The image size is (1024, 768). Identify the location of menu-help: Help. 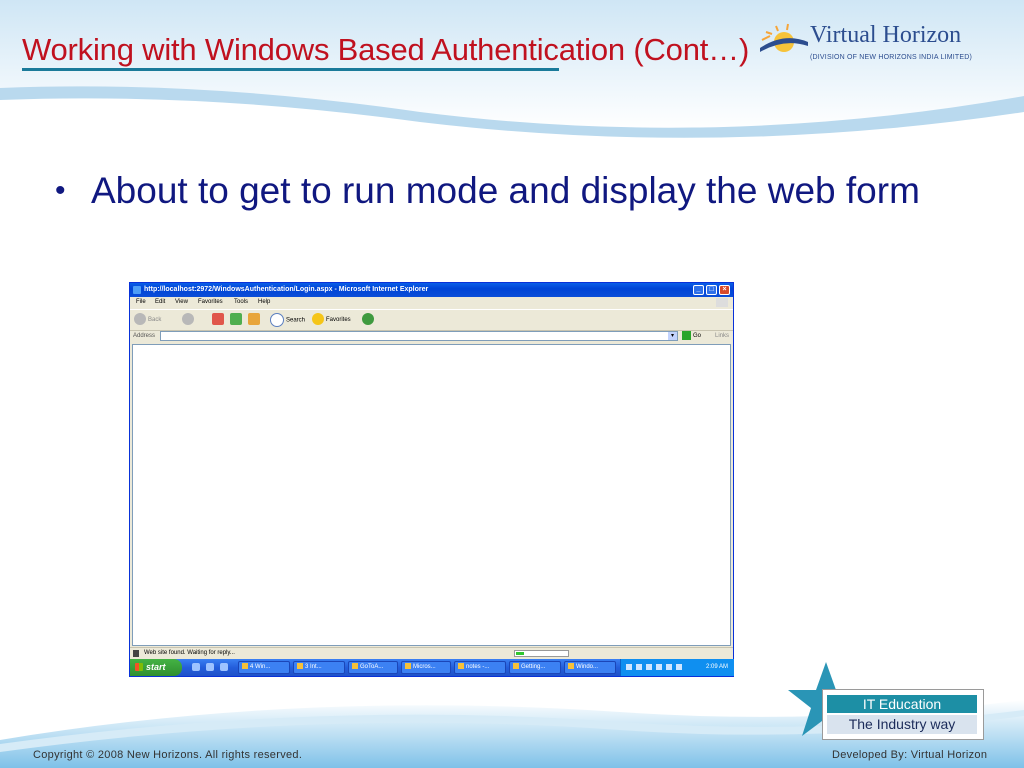
(264, 302).